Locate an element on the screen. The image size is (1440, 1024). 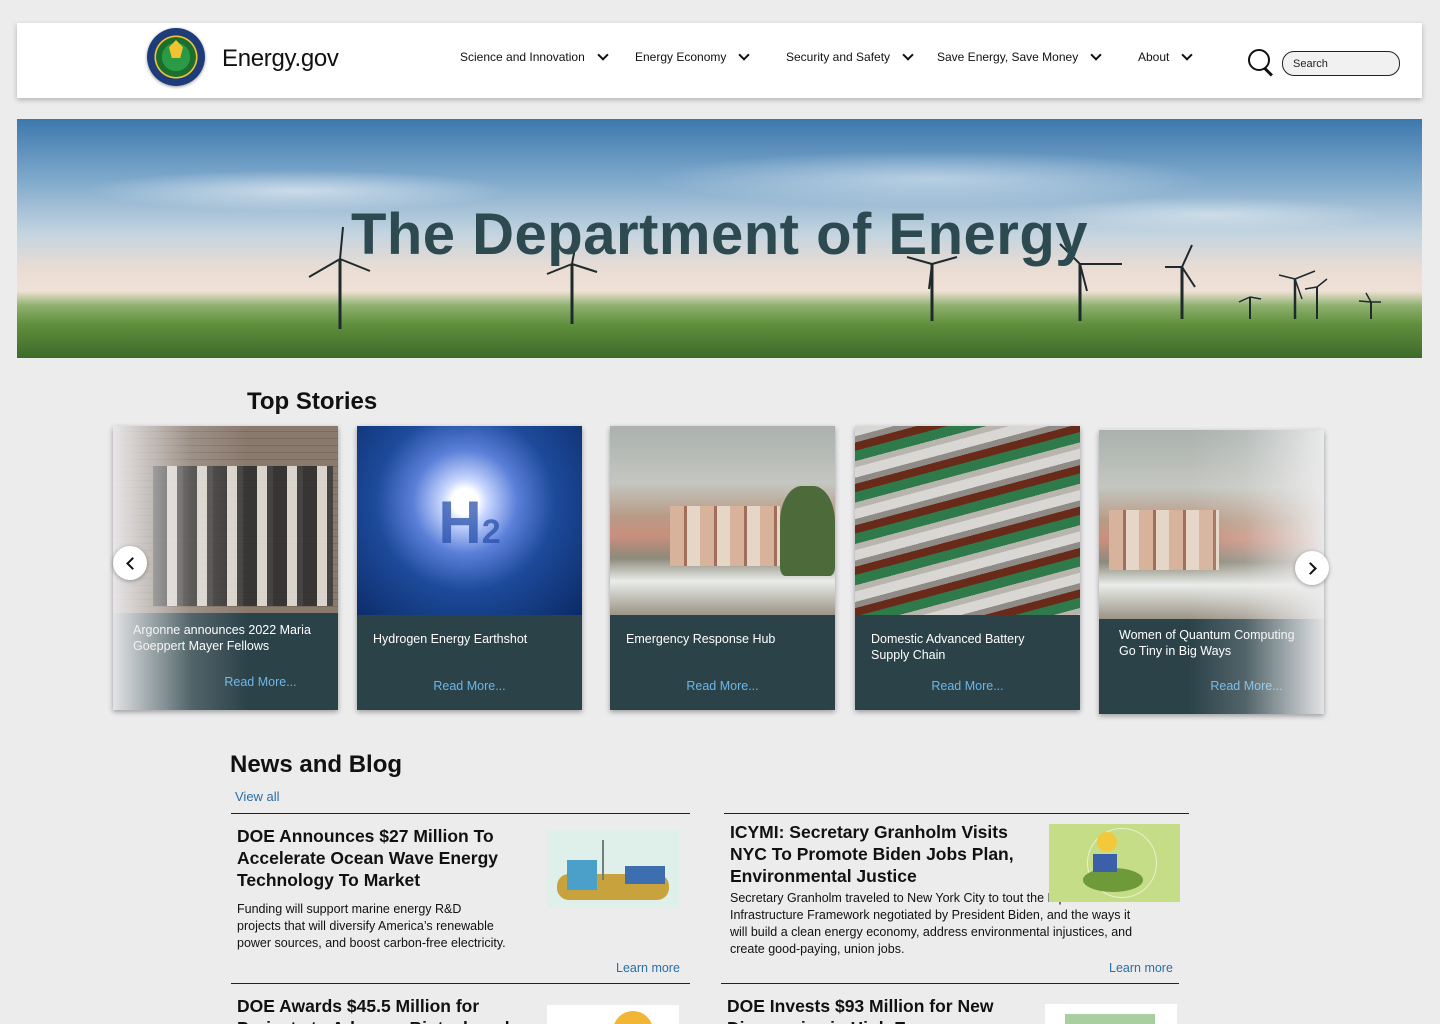
nav-about: About is located at coordinates (1166, 56).